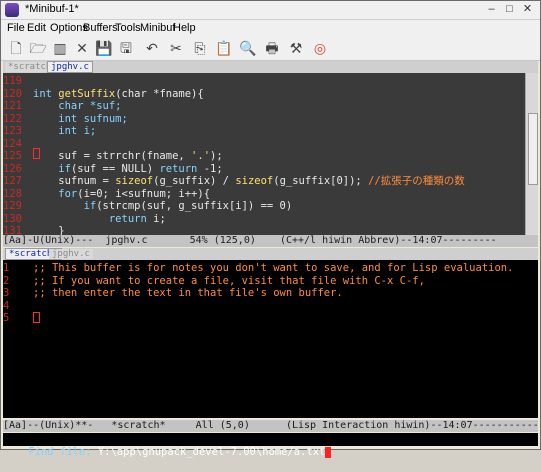  Describe the element at coordinates (248, 48) in the screenshot. I see `search-icon: 🔍` at that location.